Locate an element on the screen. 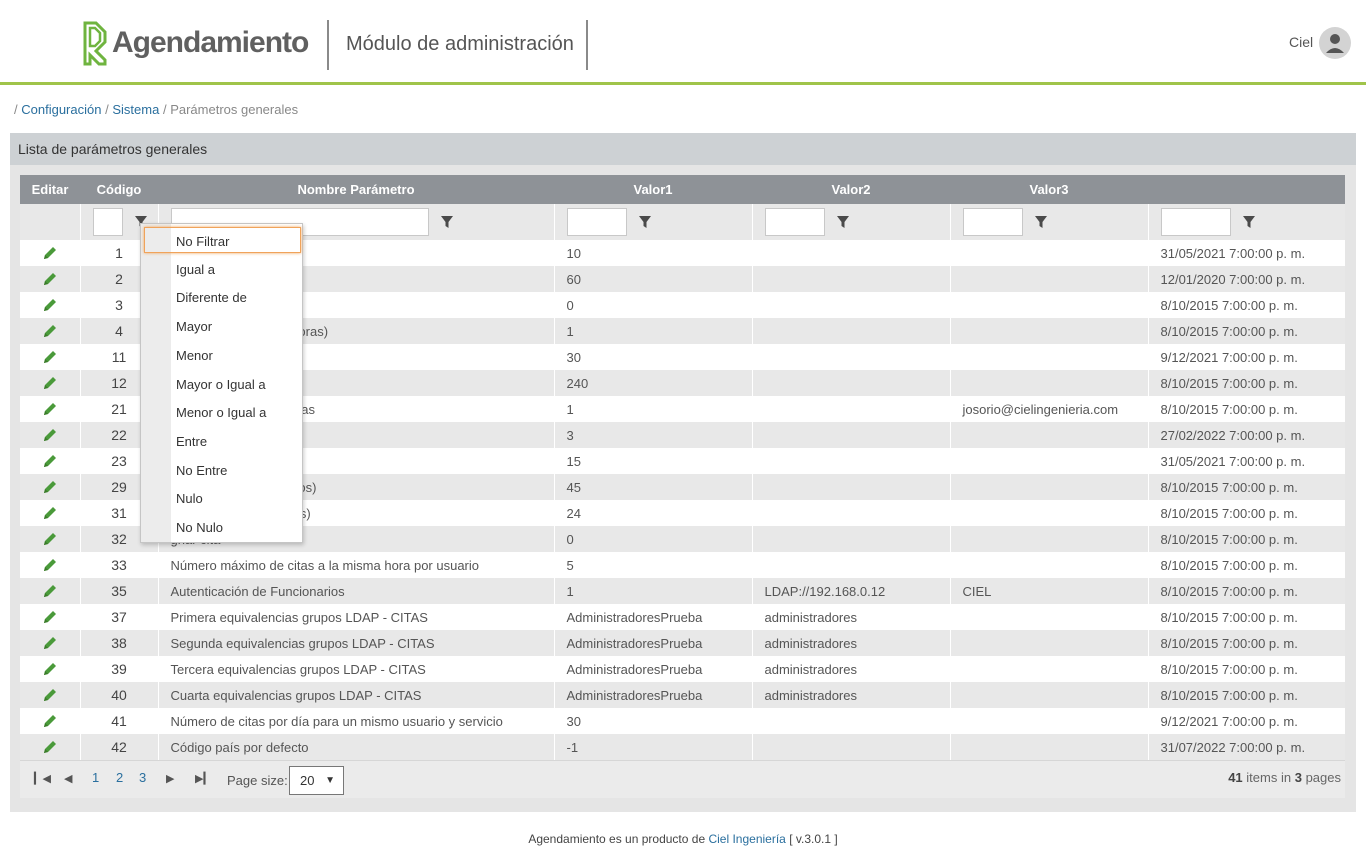 The width and height of the screenshot is (1366, 852). next-page-icon: ▶ is located at coordinates (170, 778).